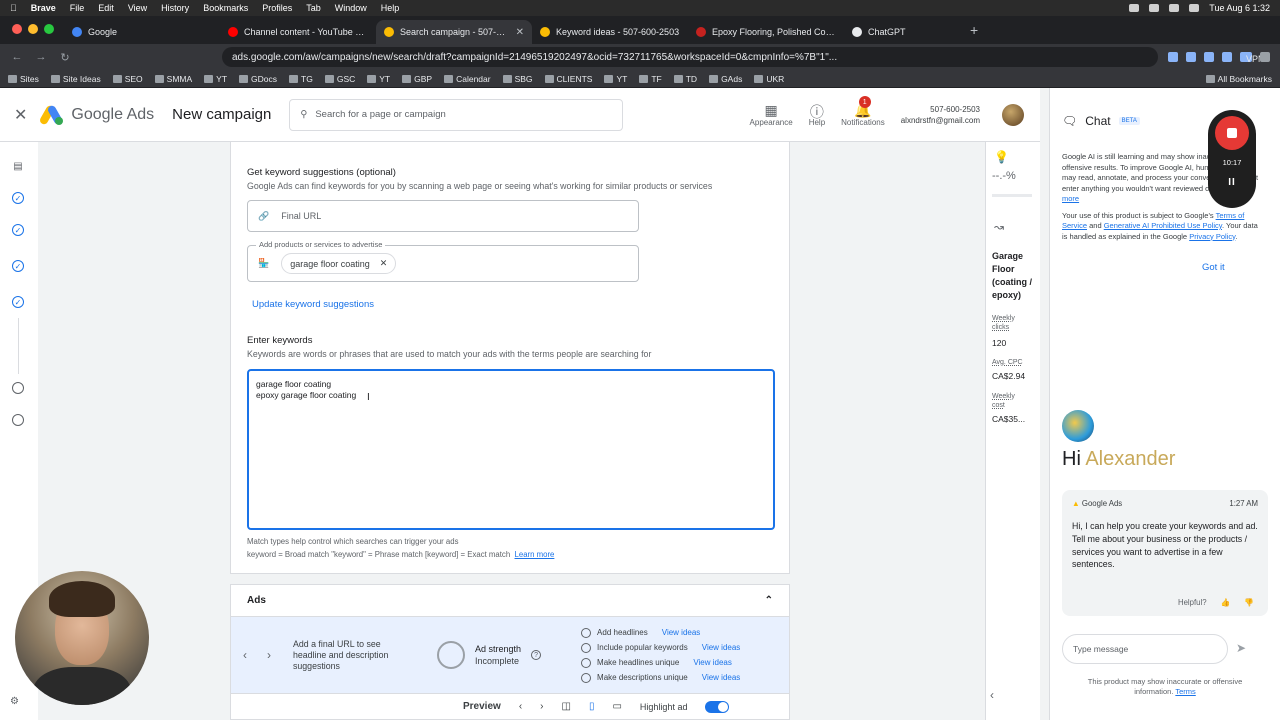 The height and width of the screenshot is (720, 1280). I want to click on bookmark-tg: TG, so click(301, 79).